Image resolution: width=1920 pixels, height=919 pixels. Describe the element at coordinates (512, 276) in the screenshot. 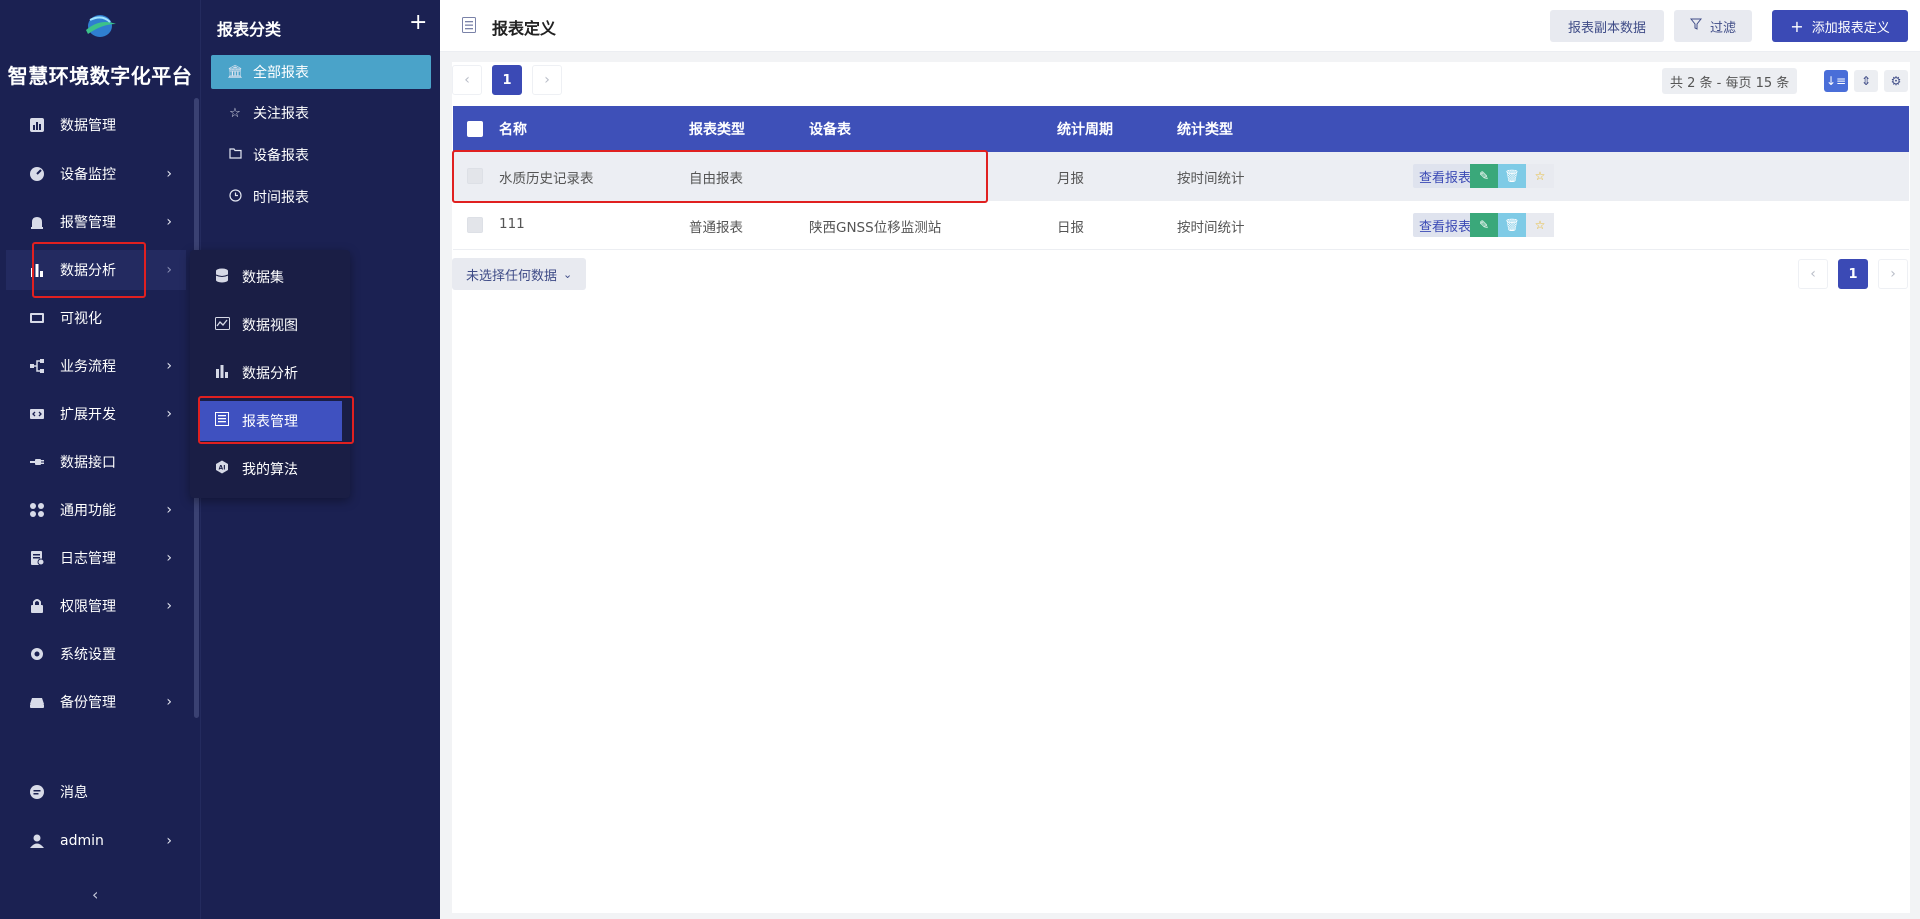

I see `selection-label: 未选择任何数据` at that location.